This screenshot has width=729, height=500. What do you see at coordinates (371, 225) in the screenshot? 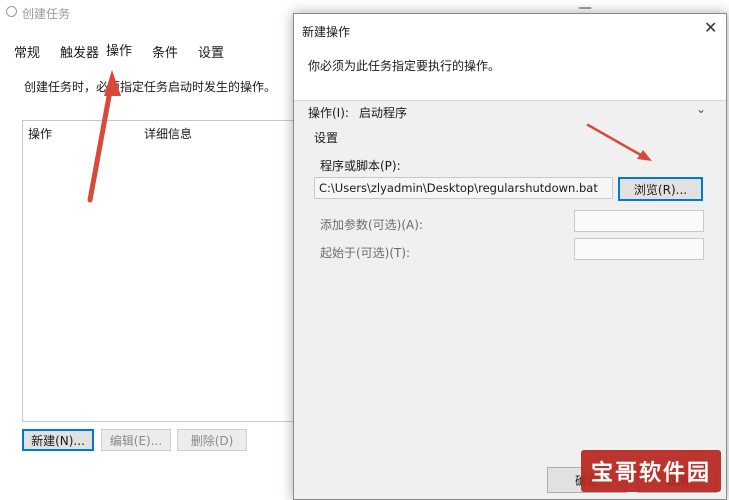
I see `arguments-label: 添加参数(可选)(A):` at bounding box center [371, 225].